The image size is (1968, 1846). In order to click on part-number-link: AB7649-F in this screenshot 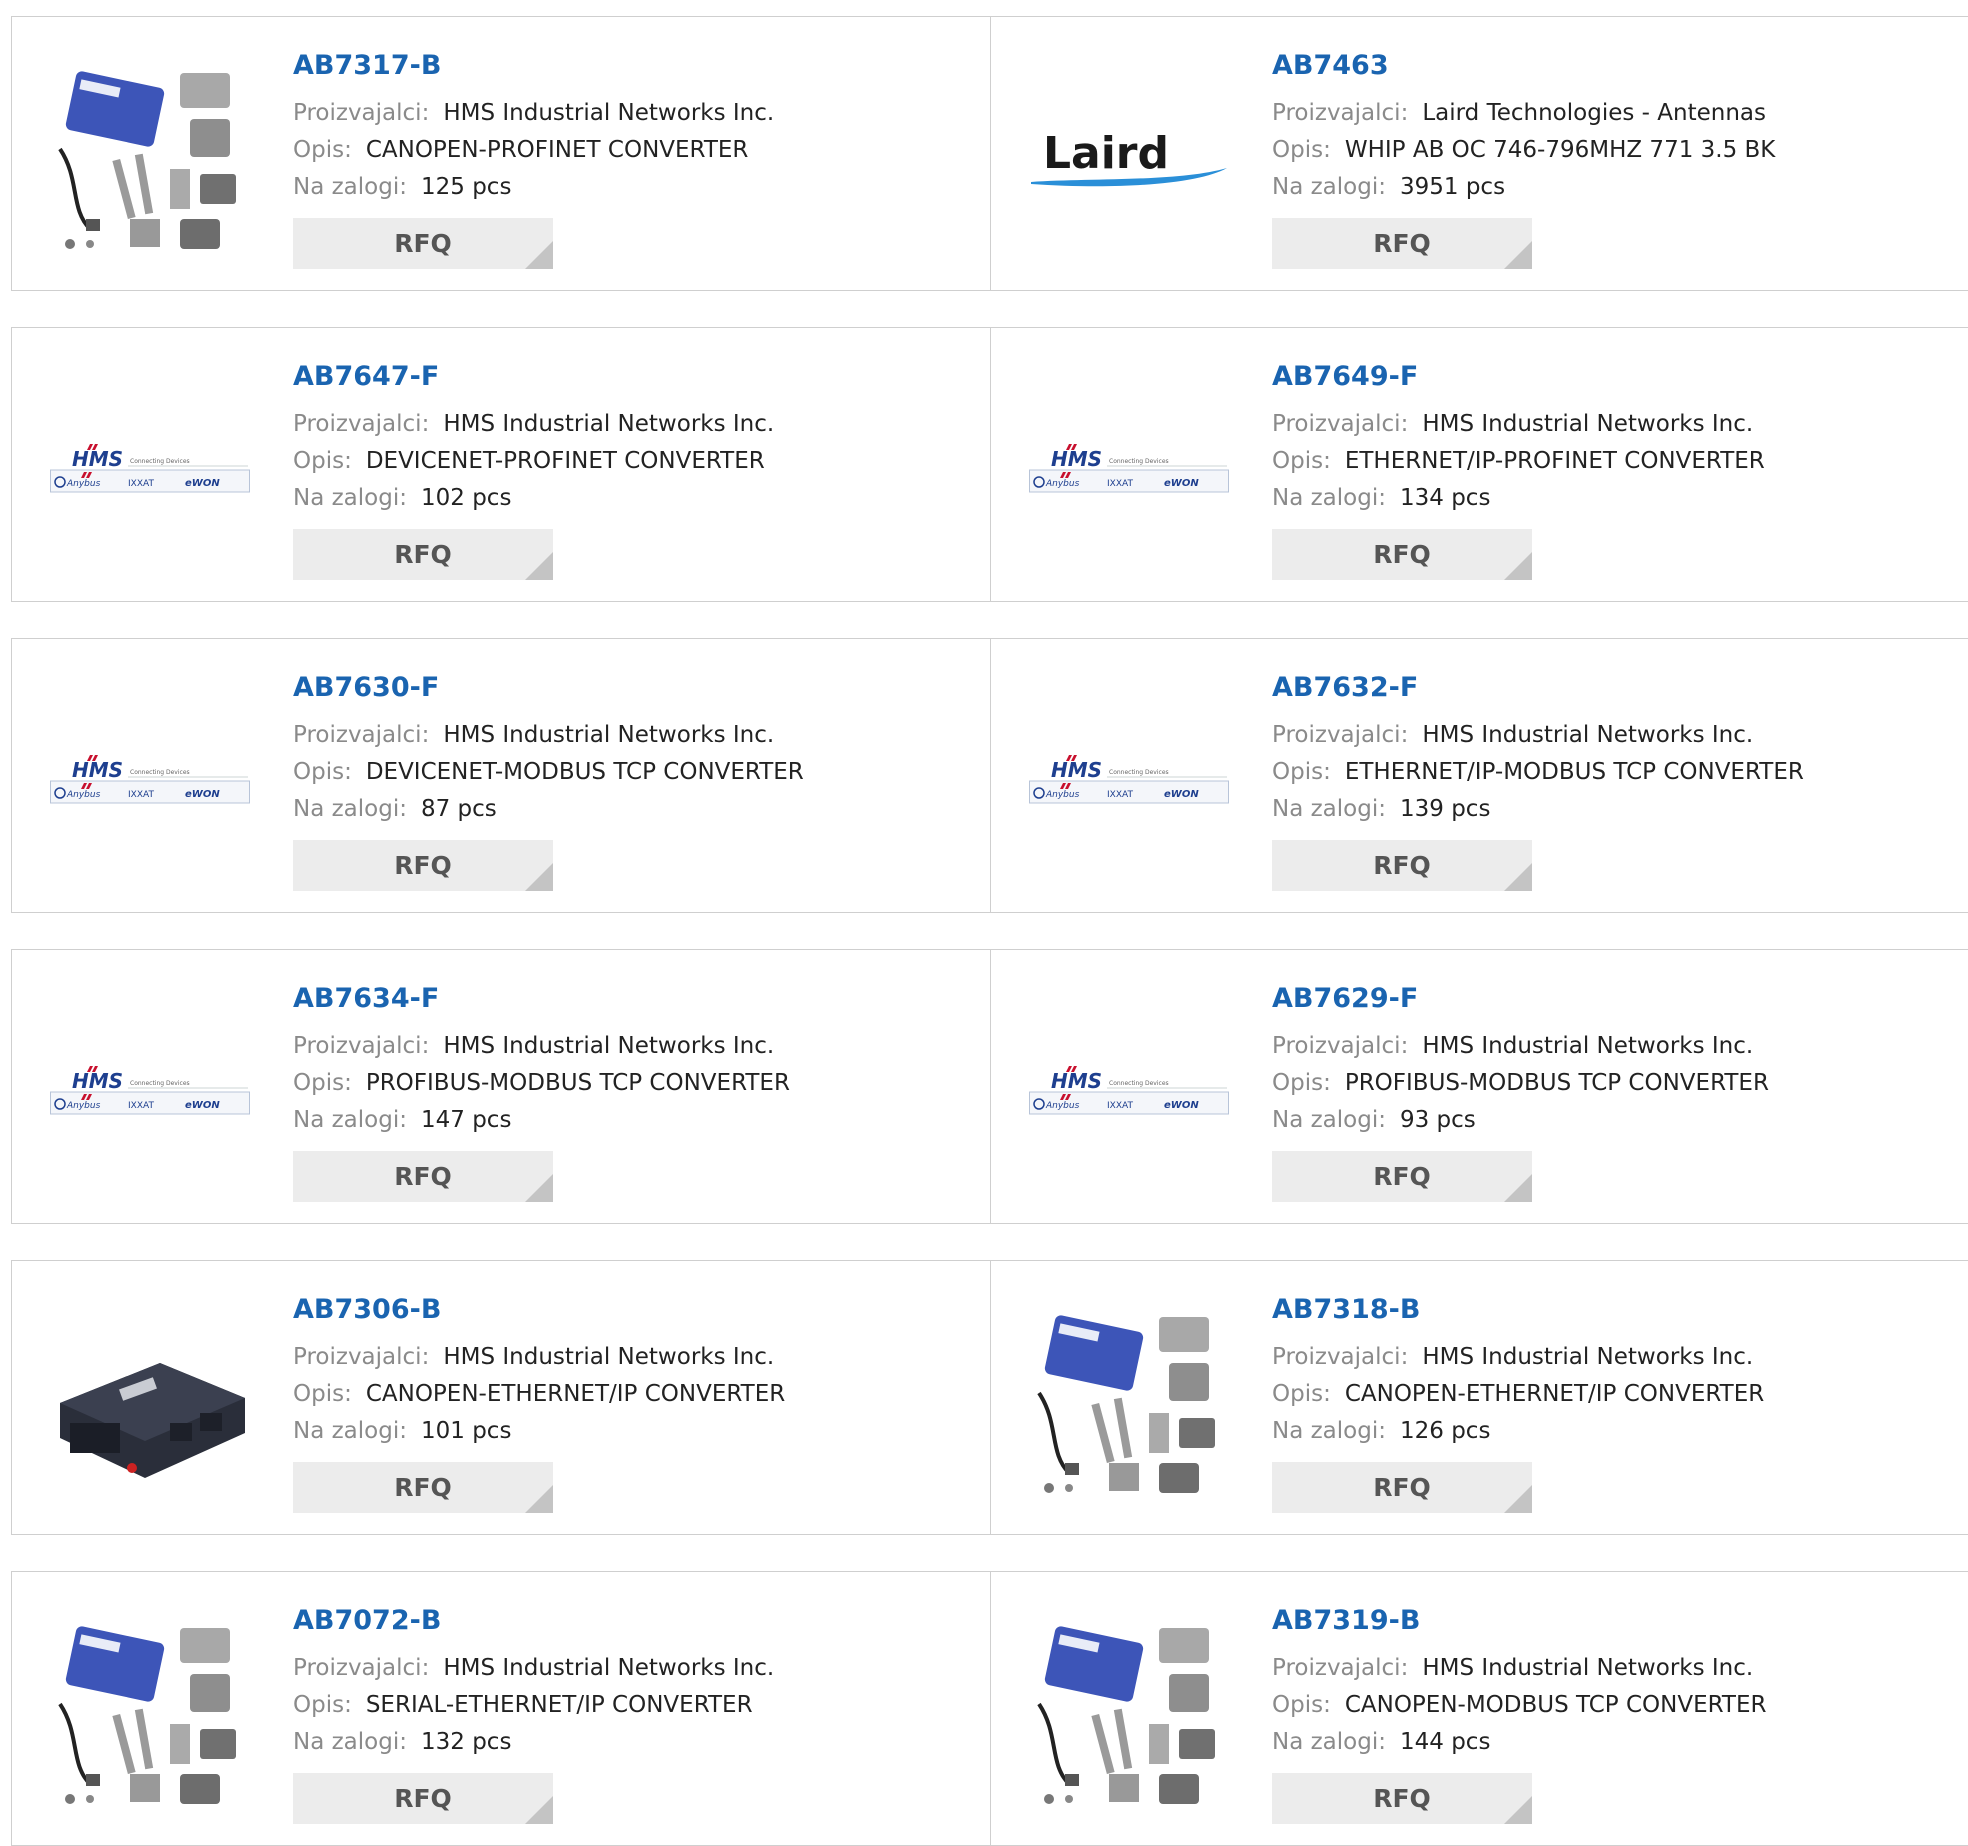, I will do `click(1610, 377)`.